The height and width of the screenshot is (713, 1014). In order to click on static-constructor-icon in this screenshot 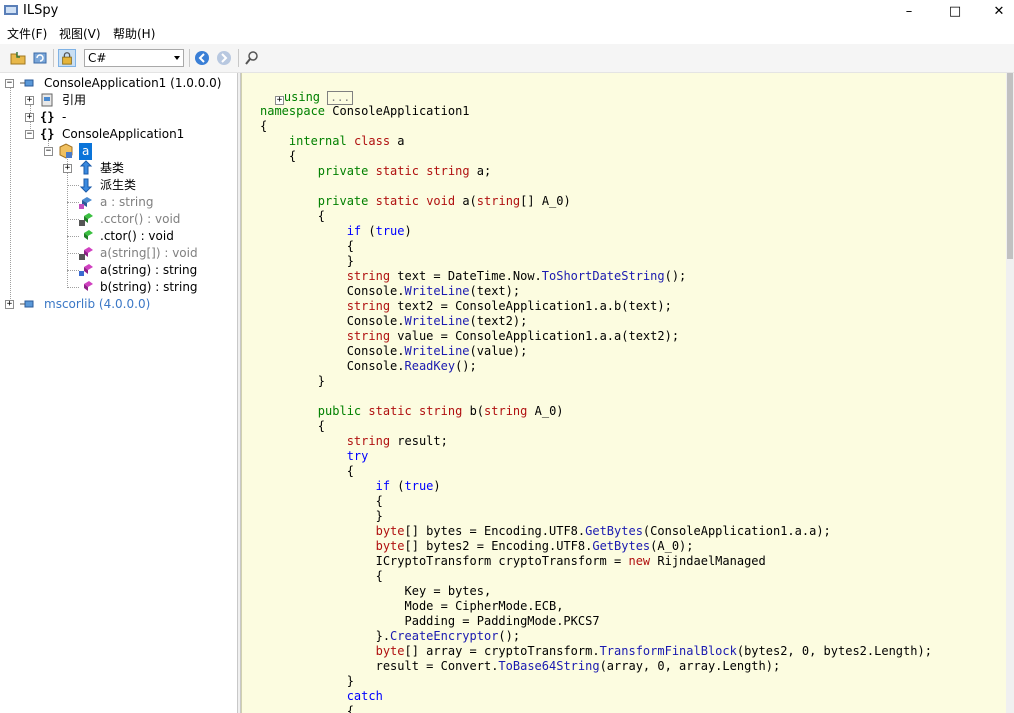, I will do `click(86, 219)`.